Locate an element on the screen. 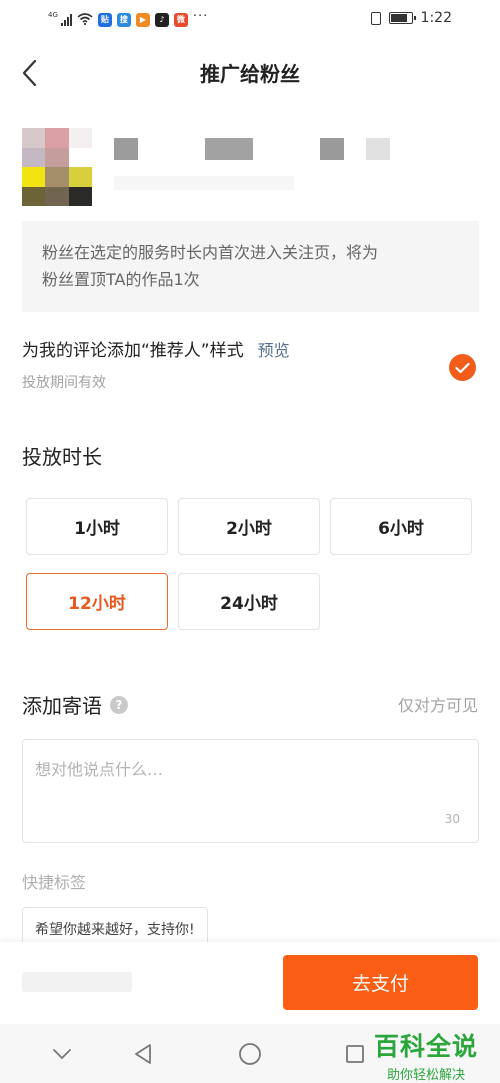 The image size is (500, 1083). app-notification-icon: 贴 is located at coordinates (104, 19).